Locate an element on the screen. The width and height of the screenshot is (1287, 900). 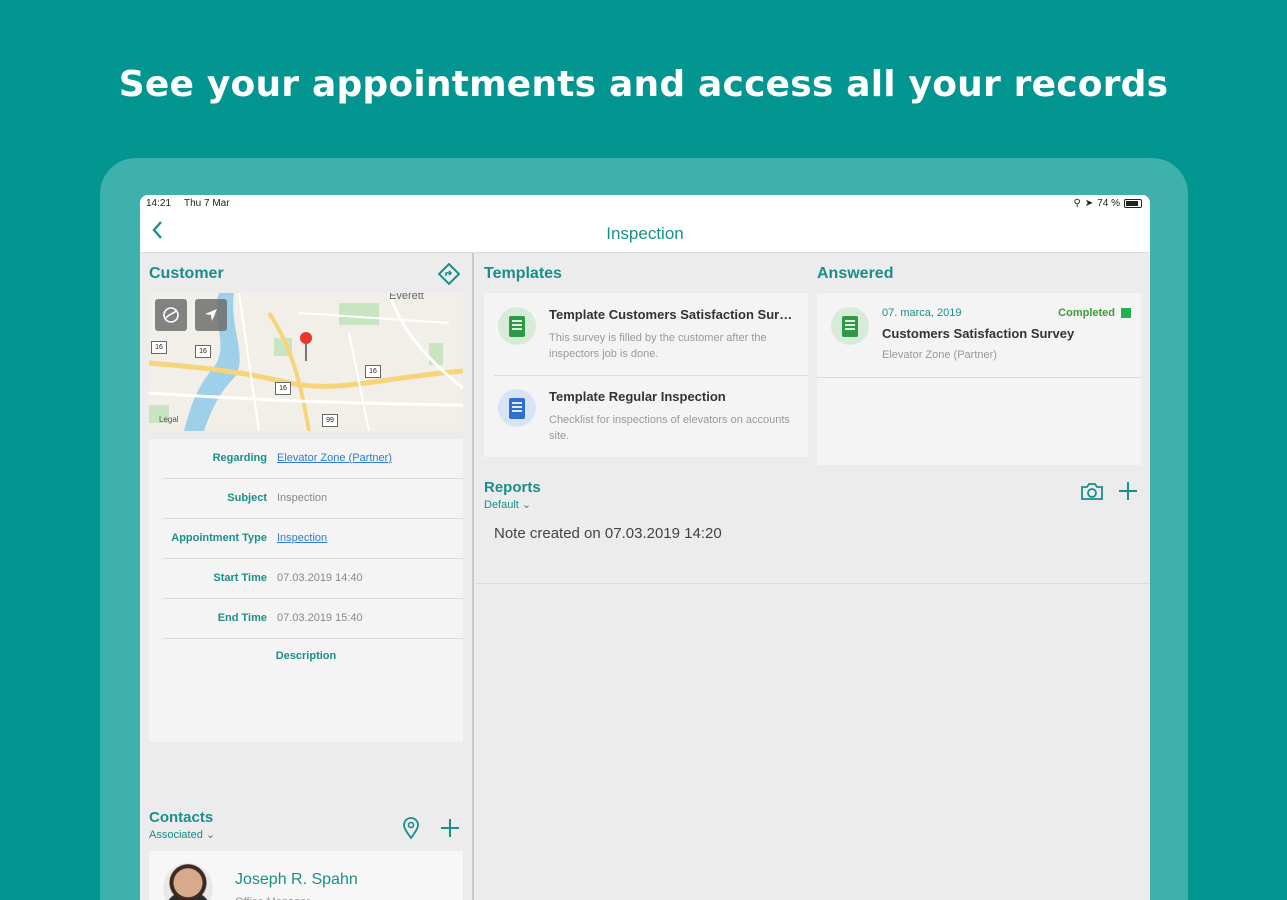
answered-title: Customers Satisfaction Survey is located at coordinates (978, 333).